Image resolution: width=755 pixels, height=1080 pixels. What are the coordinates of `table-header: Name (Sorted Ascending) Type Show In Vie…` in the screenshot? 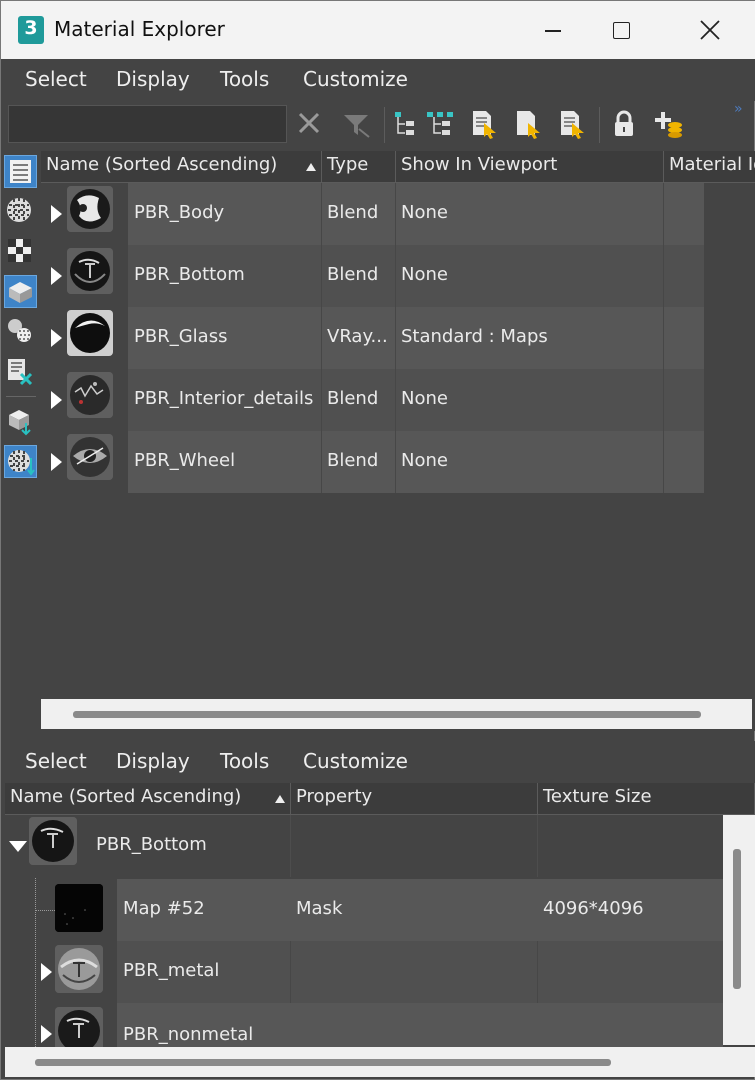 It's located at (398, 167).